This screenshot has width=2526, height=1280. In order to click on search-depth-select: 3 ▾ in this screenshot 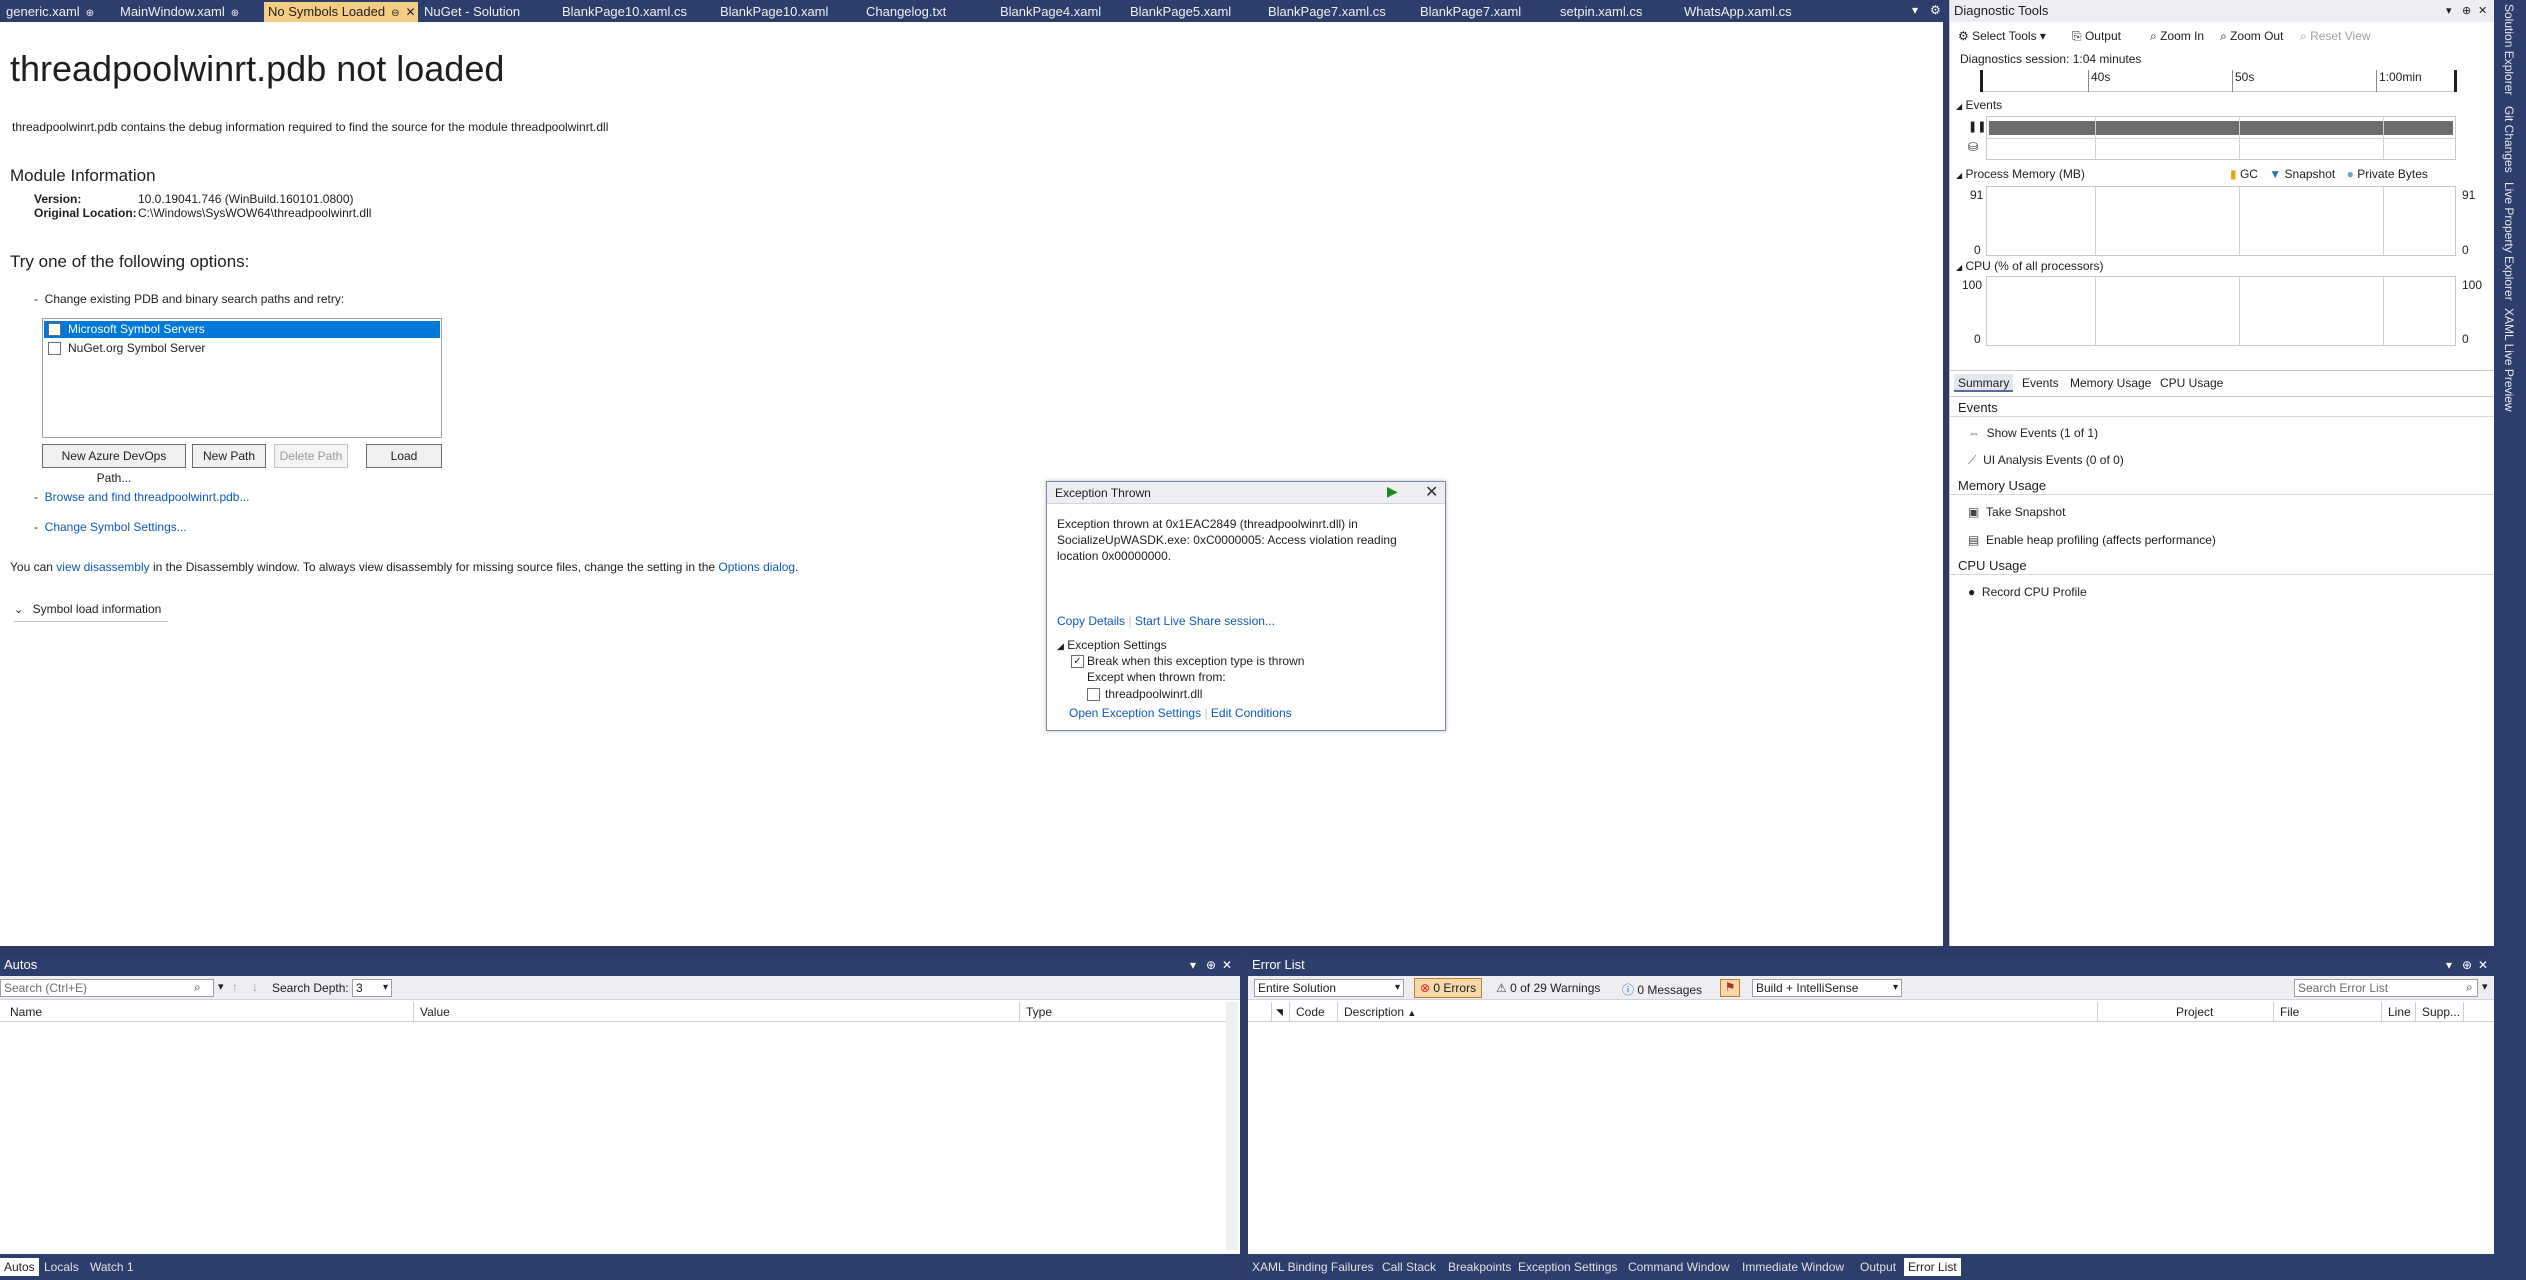, I will do `click(372, 988)`.